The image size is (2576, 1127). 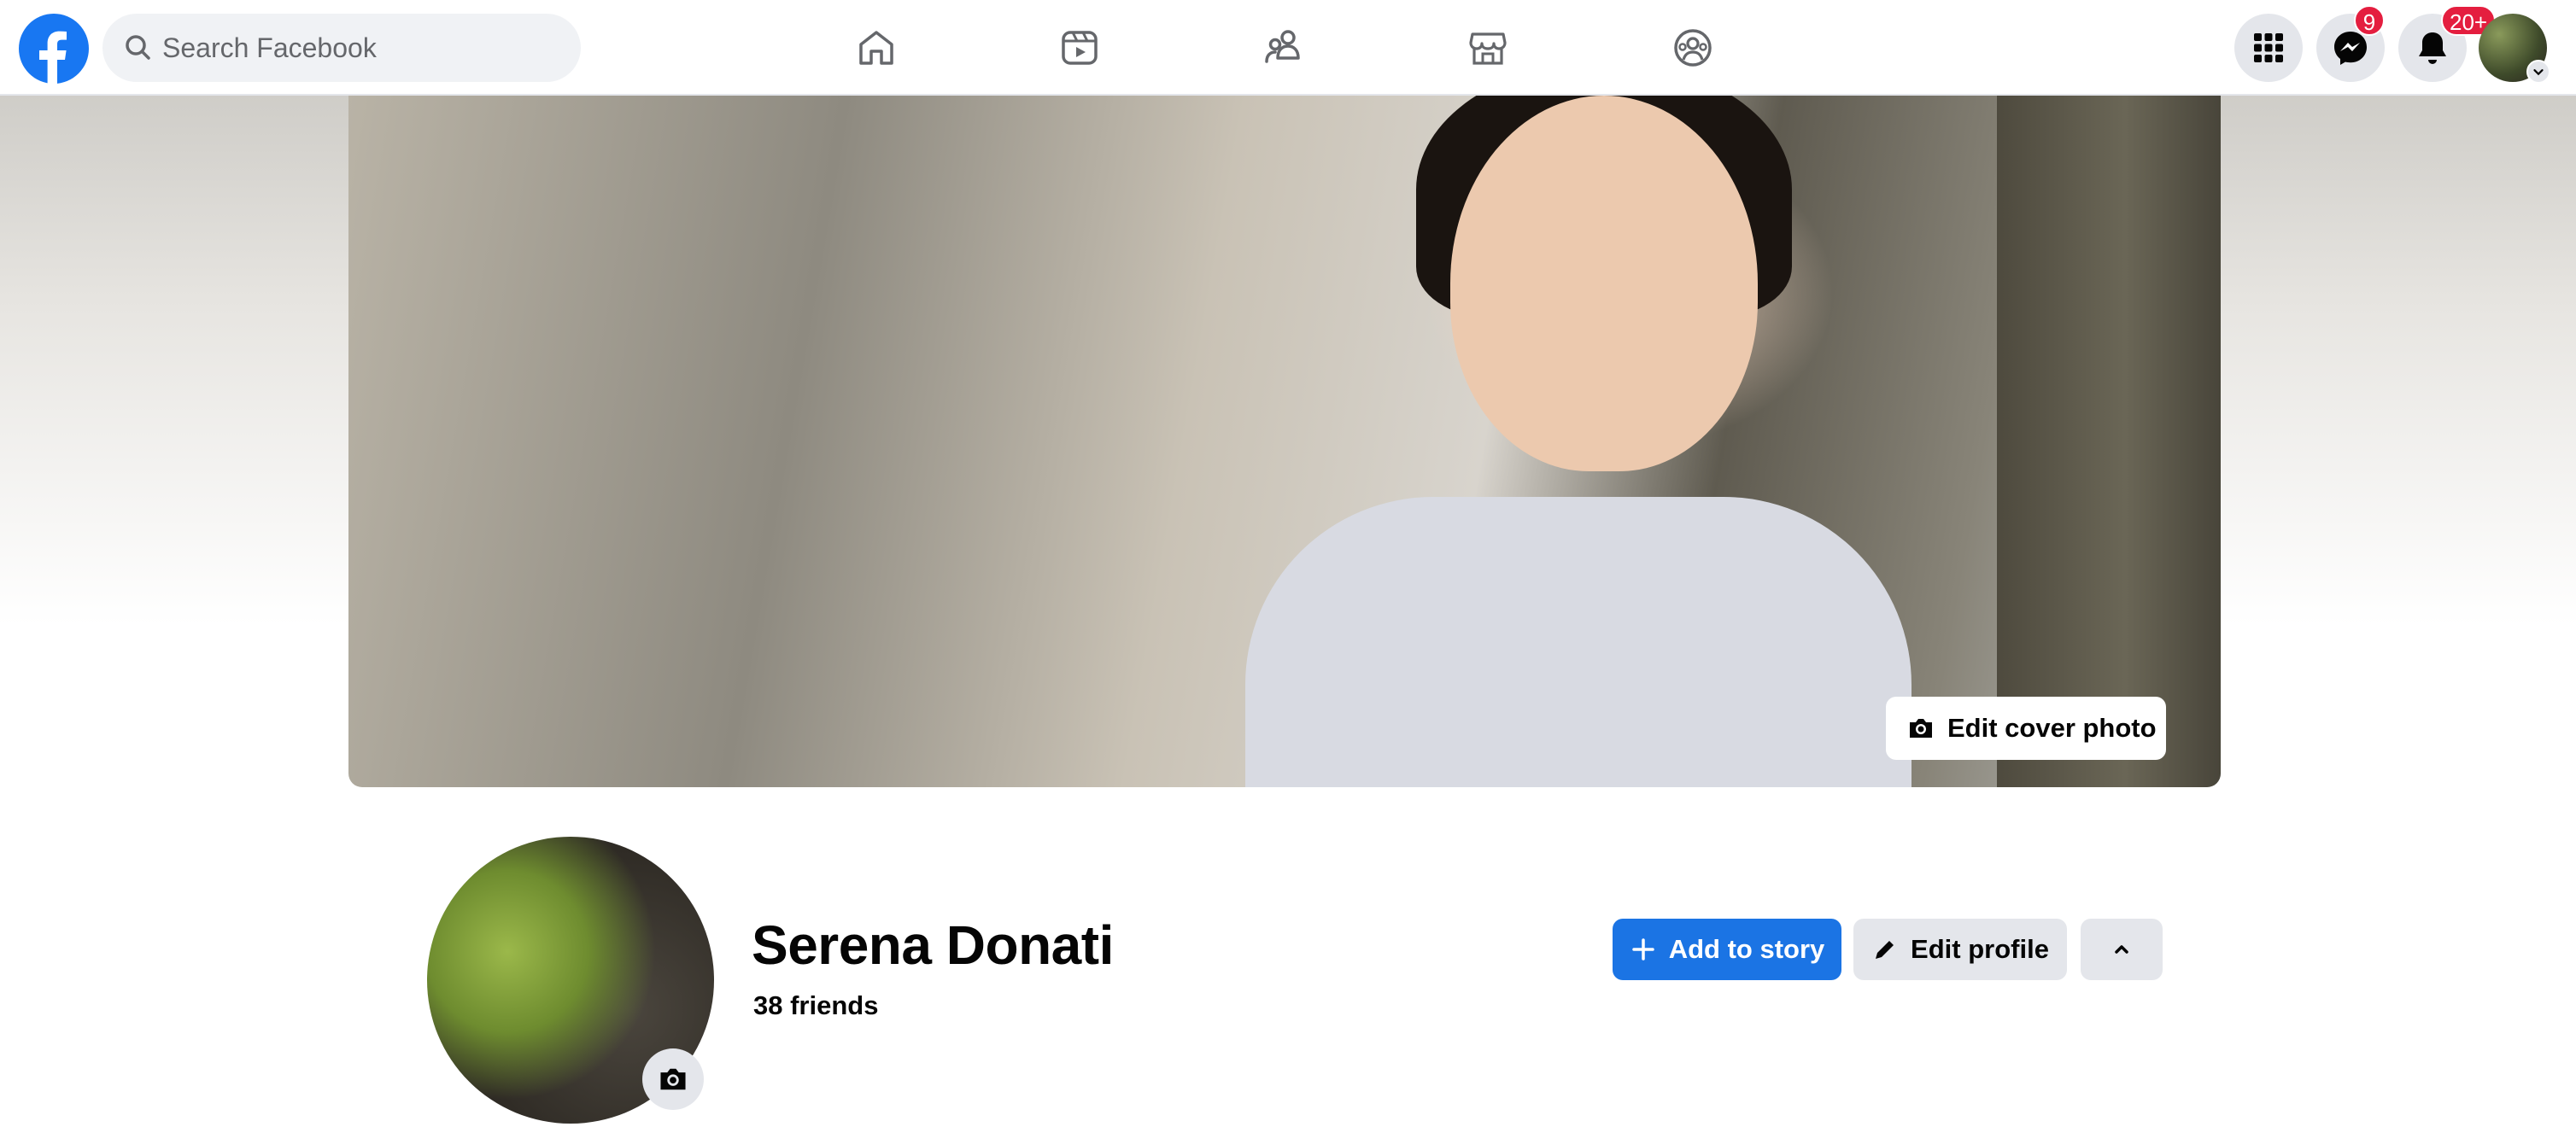 What do you see at coordinates (1885, 950) in the screenshot?
I see `pencil-icon` at bounding box center [1885, 950].